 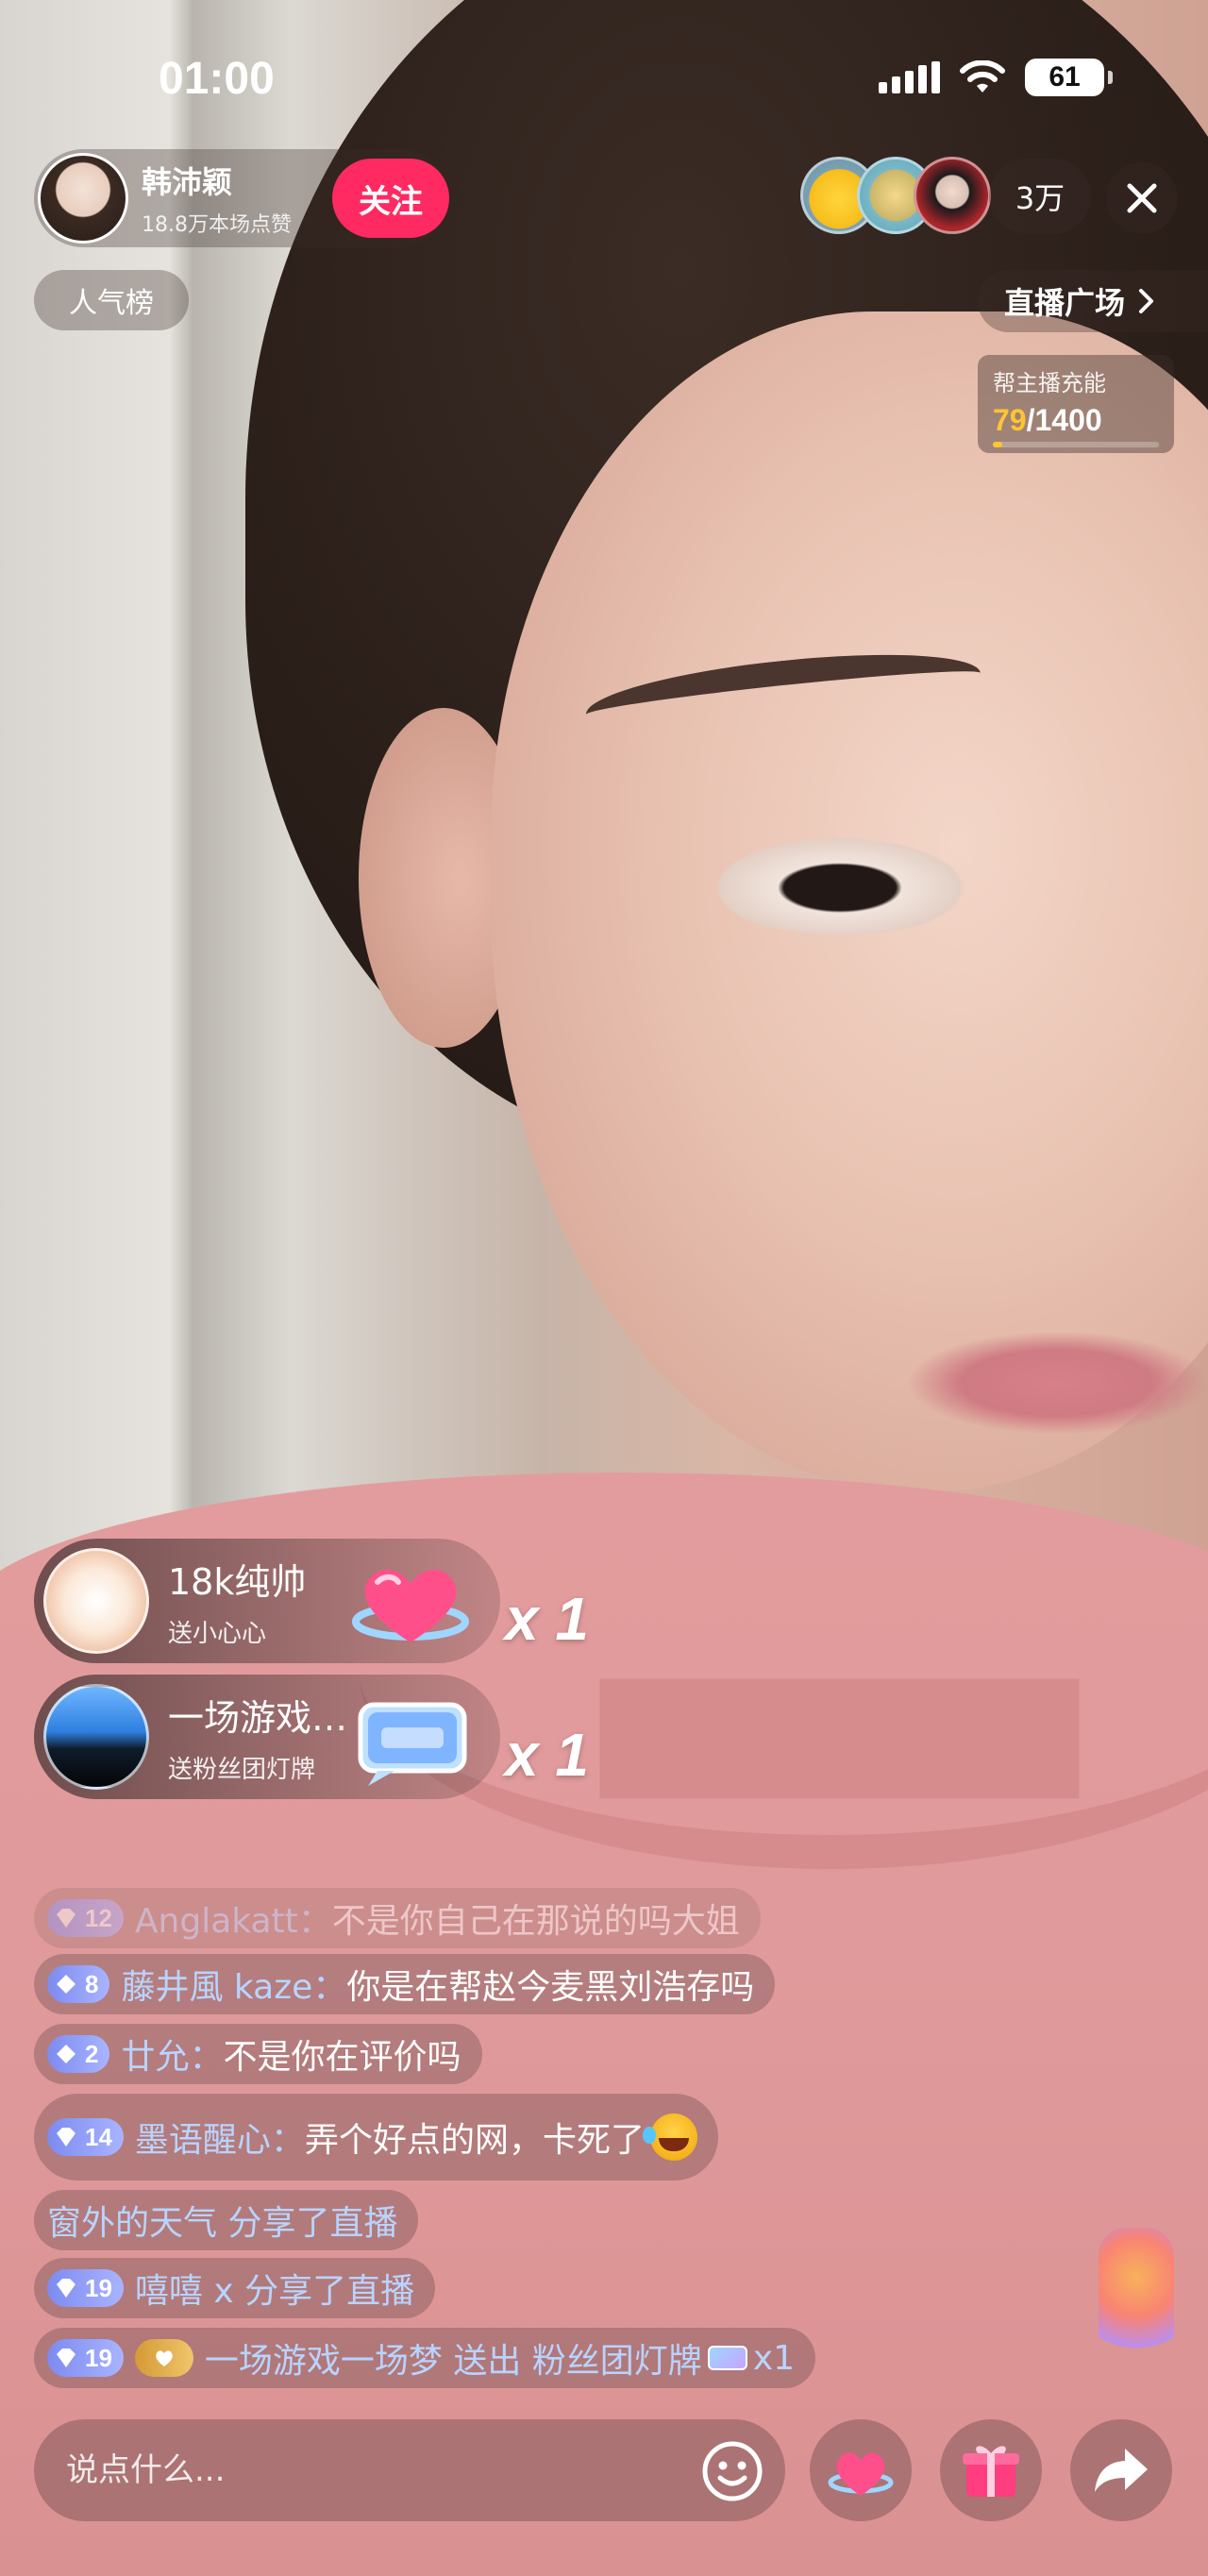 I want to click on chat-message: 2 廿允： 不是你在评价吗, so click(x=258, y=2054).